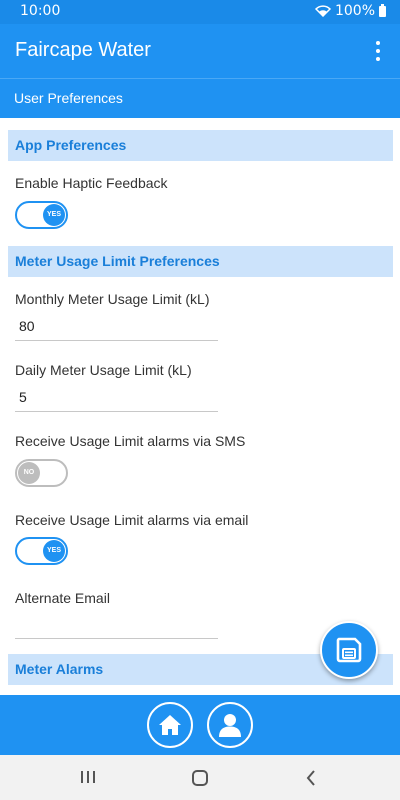  What do you see at coordinates (200, 51) in the screenshot?
I see `app-bar: Faircape Water` at bounding box center [200, 51].